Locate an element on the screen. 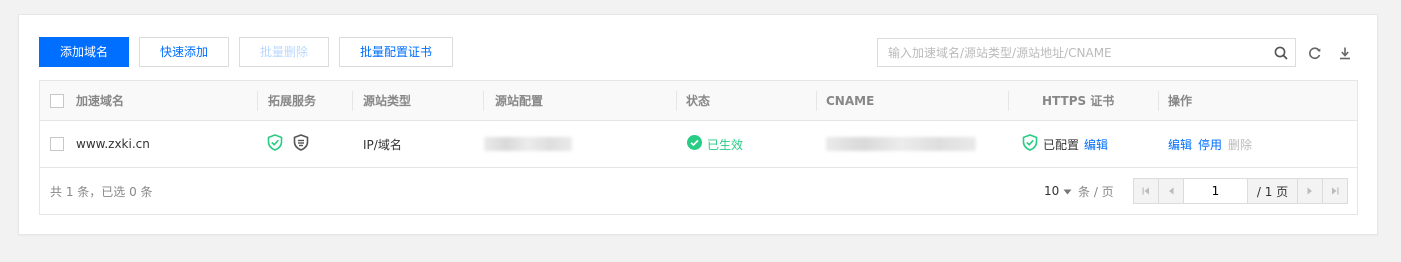 This screenshot has width=1401, height=262. origin-config-redacted is located at coordinates (528, 144).